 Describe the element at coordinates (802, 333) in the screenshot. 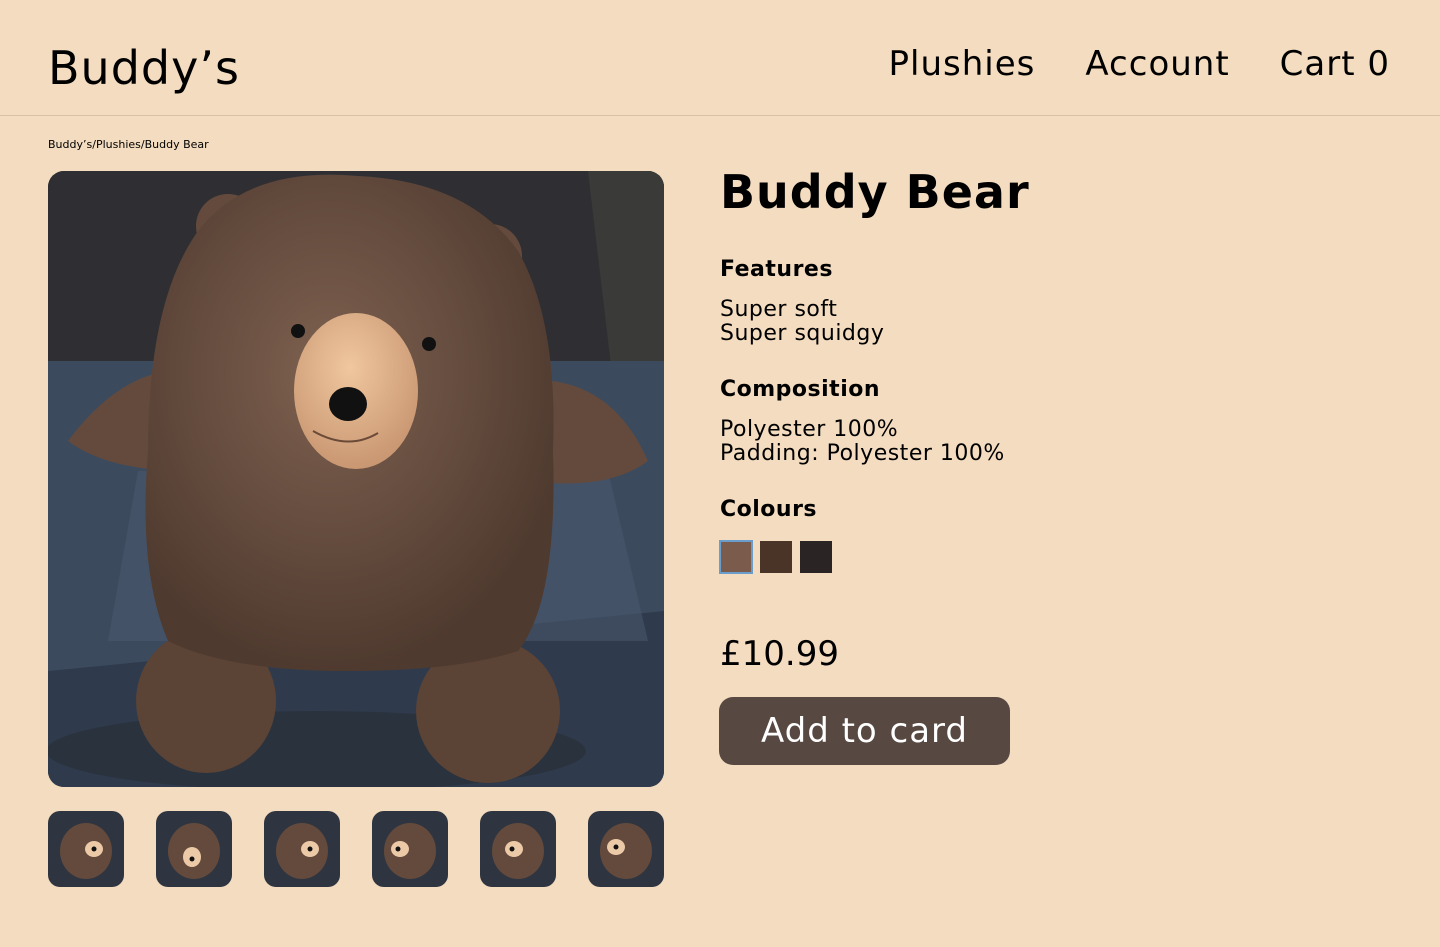

I see `feature-item: Super squidgy` at that location.